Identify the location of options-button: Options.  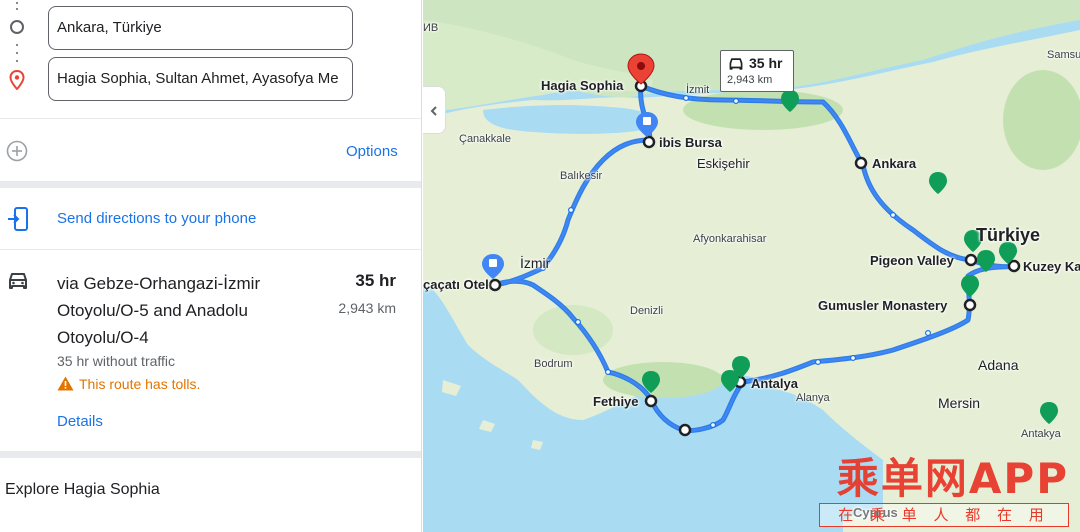
(372, 151).